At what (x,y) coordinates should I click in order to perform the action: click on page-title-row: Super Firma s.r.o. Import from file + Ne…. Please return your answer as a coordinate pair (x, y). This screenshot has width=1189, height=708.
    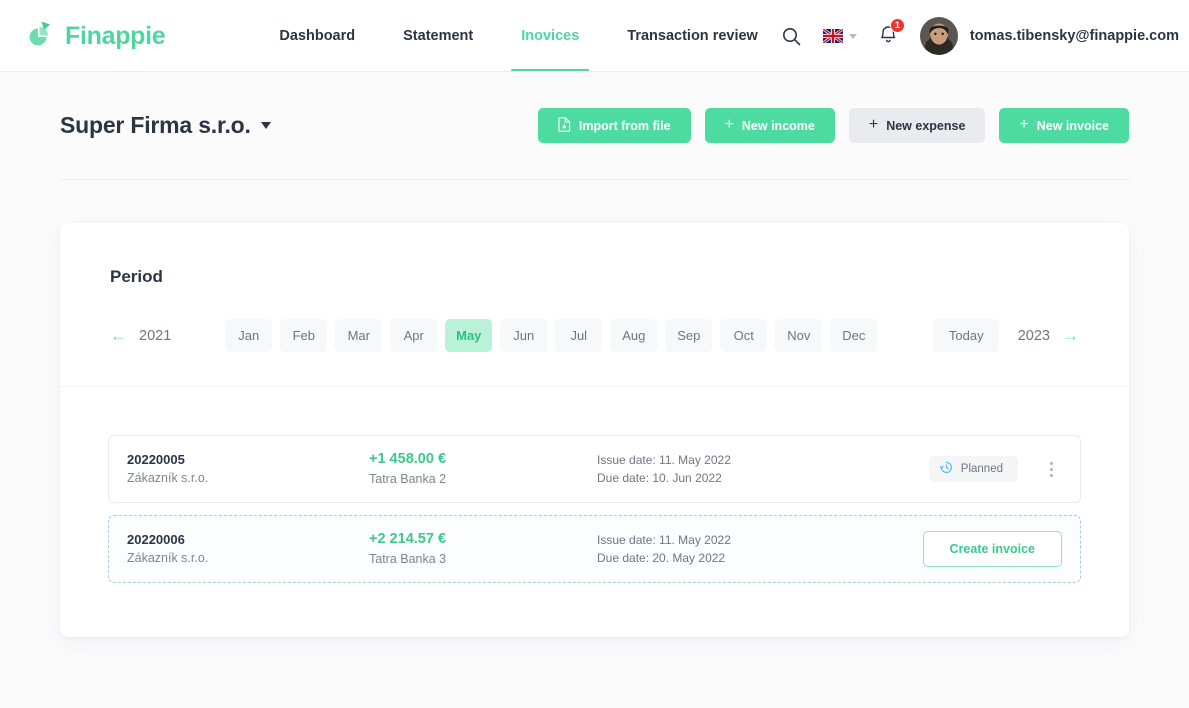
    Looking at the image, I should click on (594, 126).